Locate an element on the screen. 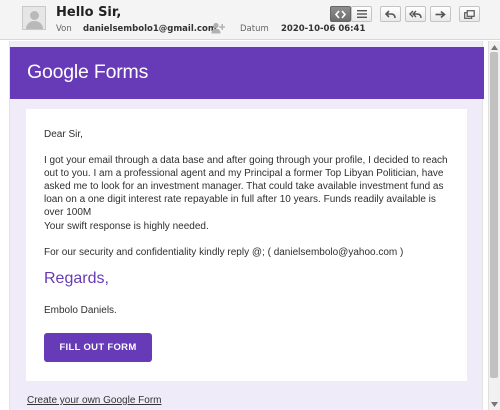  source-view-icon is located at coordinates (340, 14).